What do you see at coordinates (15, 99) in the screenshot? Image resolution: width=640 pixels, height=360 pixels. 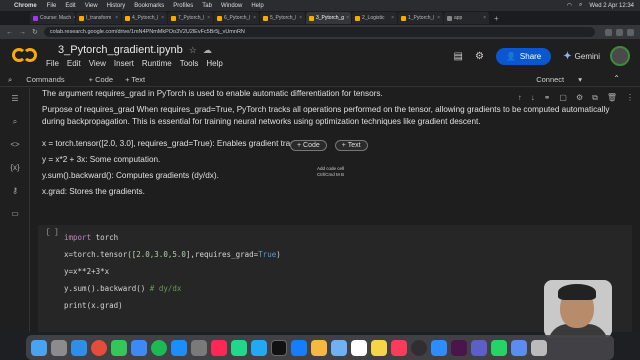 I see `toc-icon: ☰` at bounding box center [15, 99].